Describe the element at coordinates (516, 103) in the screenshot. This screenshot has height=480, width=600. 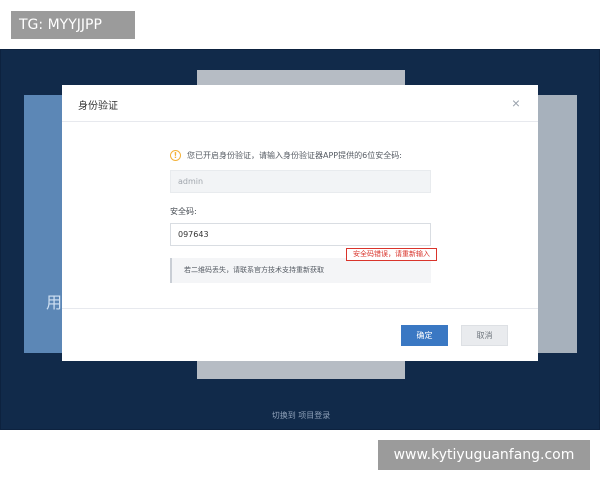
I see `close-icon: ×` at that location.